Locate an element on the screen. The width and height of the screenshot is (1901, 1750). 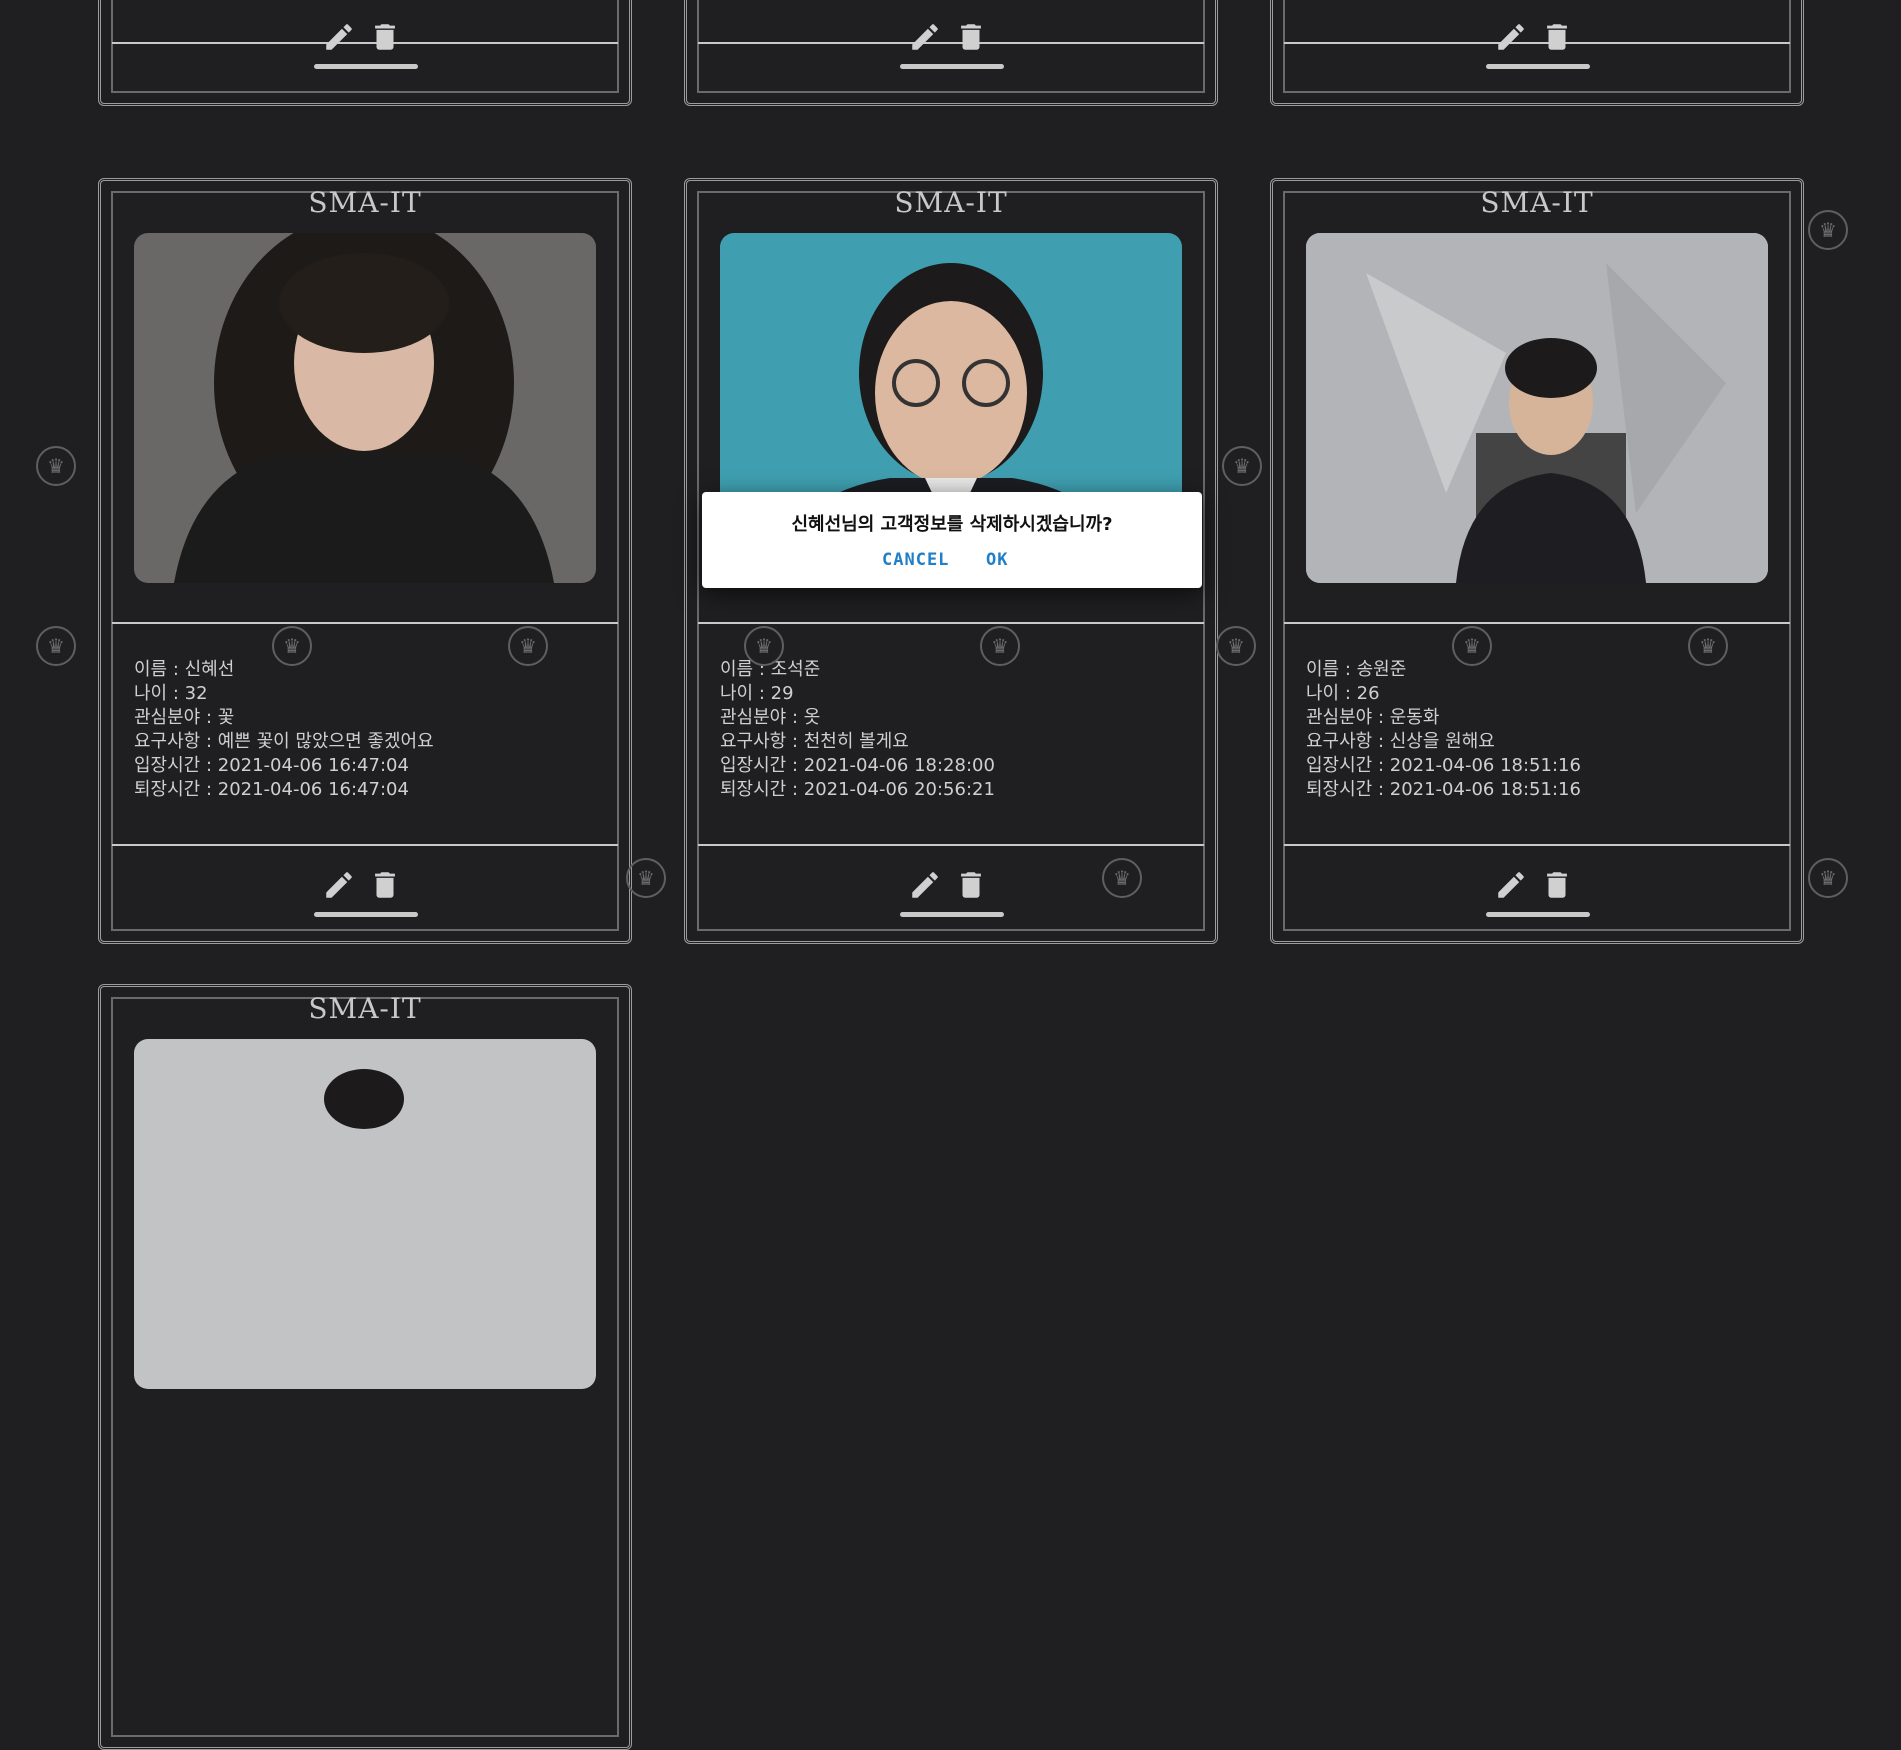
customer-request: 요구사항 : 천천히 볼게요 is located at coordinates (814, 741).